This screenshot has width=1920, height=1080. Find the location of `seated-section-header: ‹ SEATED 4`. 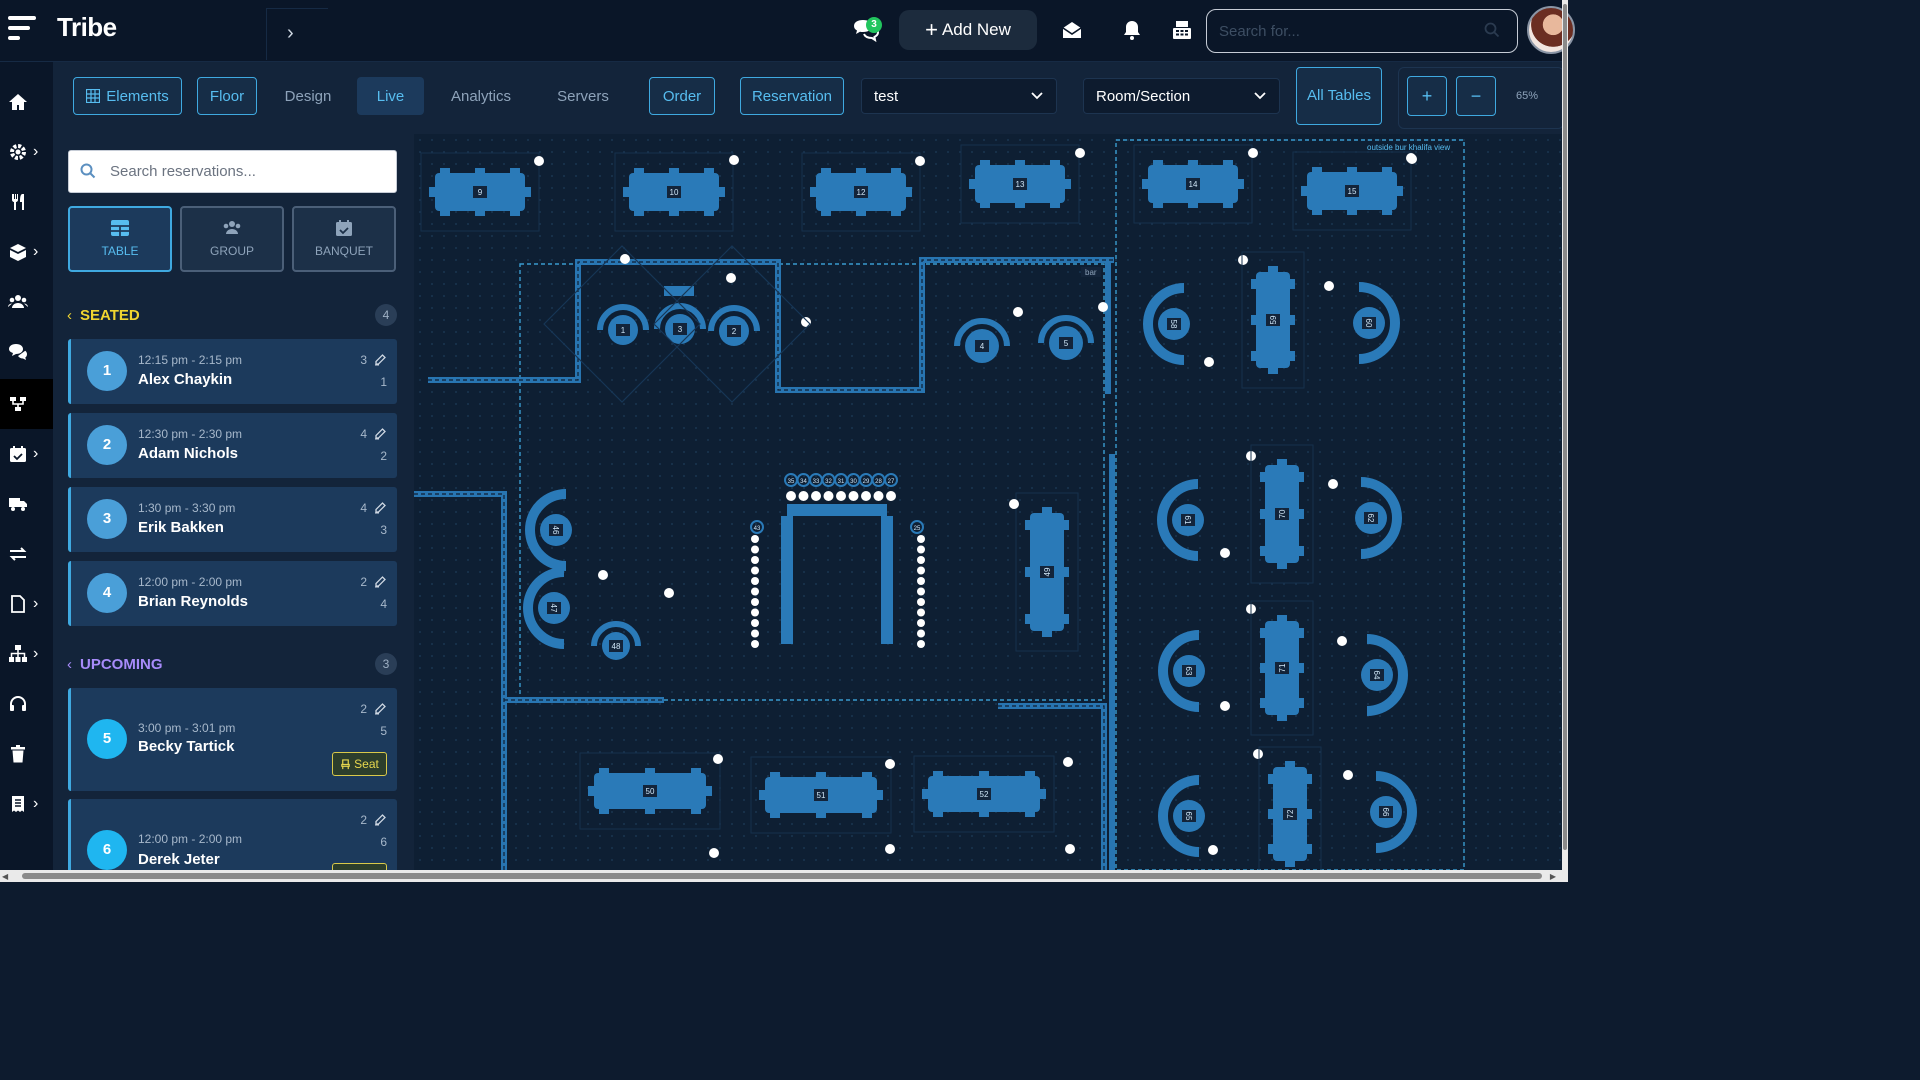

seated-section-header: ‹ SEATED 4 is located at coordinates (232, 315).